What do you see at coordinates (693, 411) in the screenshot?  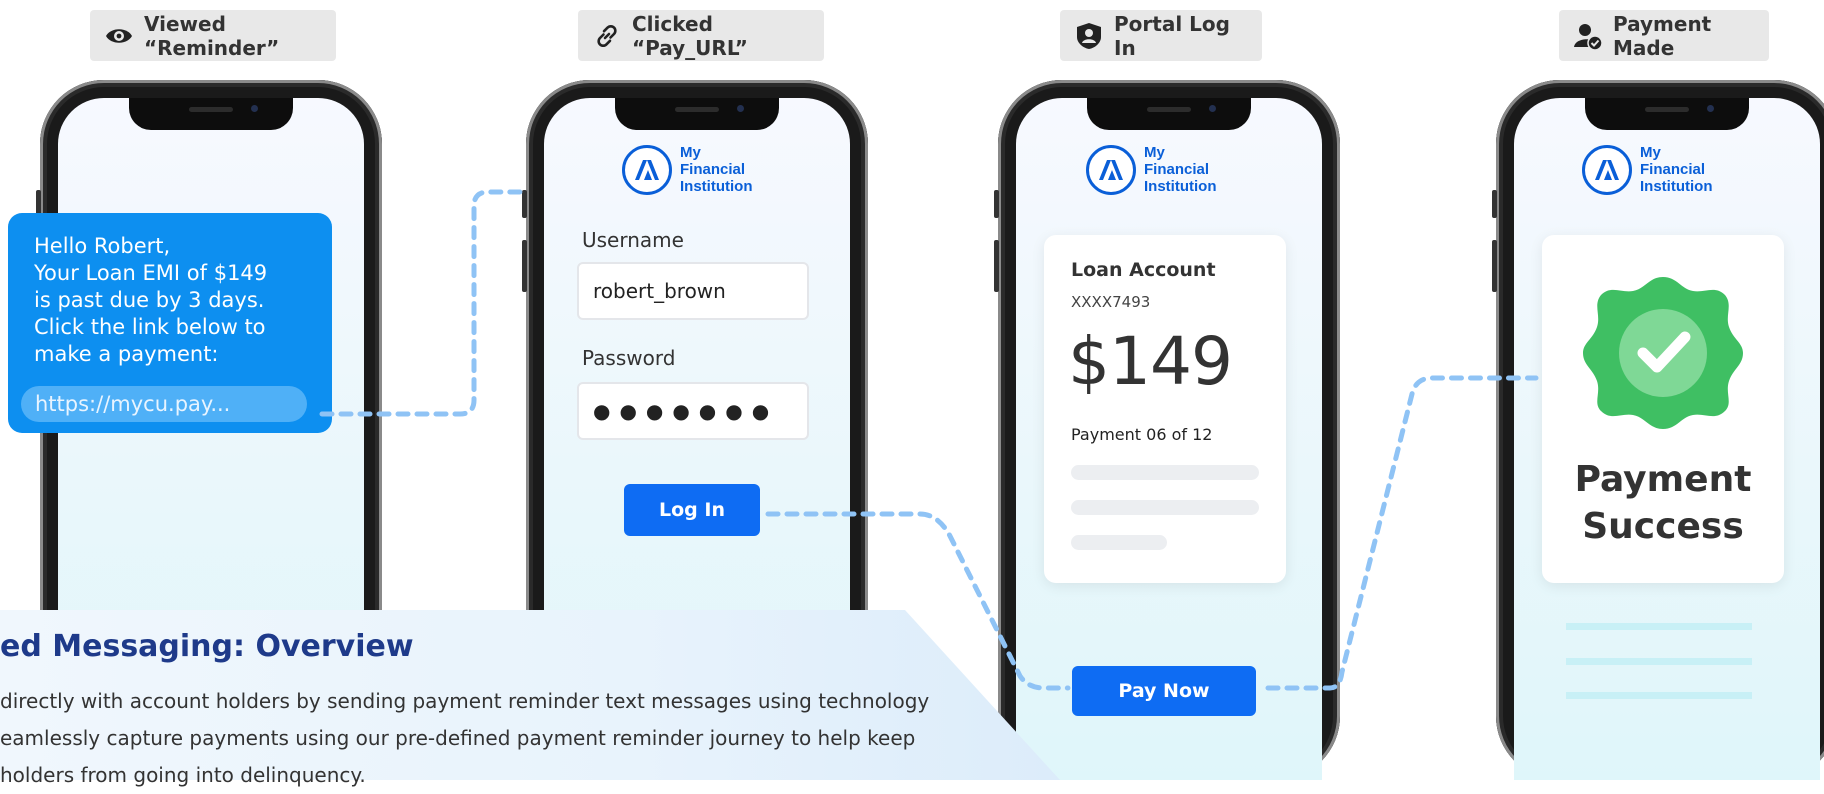 I see `password-field: ●●●●●●●` at bounding box center [693, 411].